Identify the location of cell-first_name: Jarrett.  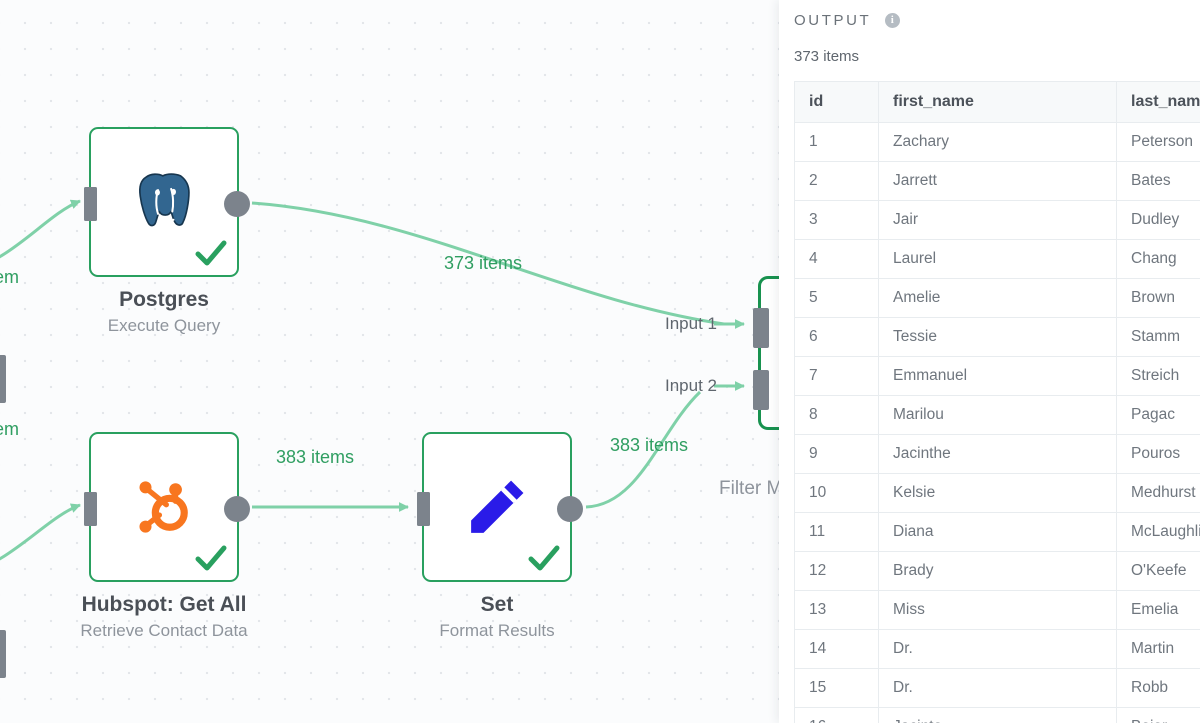
(997, 181).